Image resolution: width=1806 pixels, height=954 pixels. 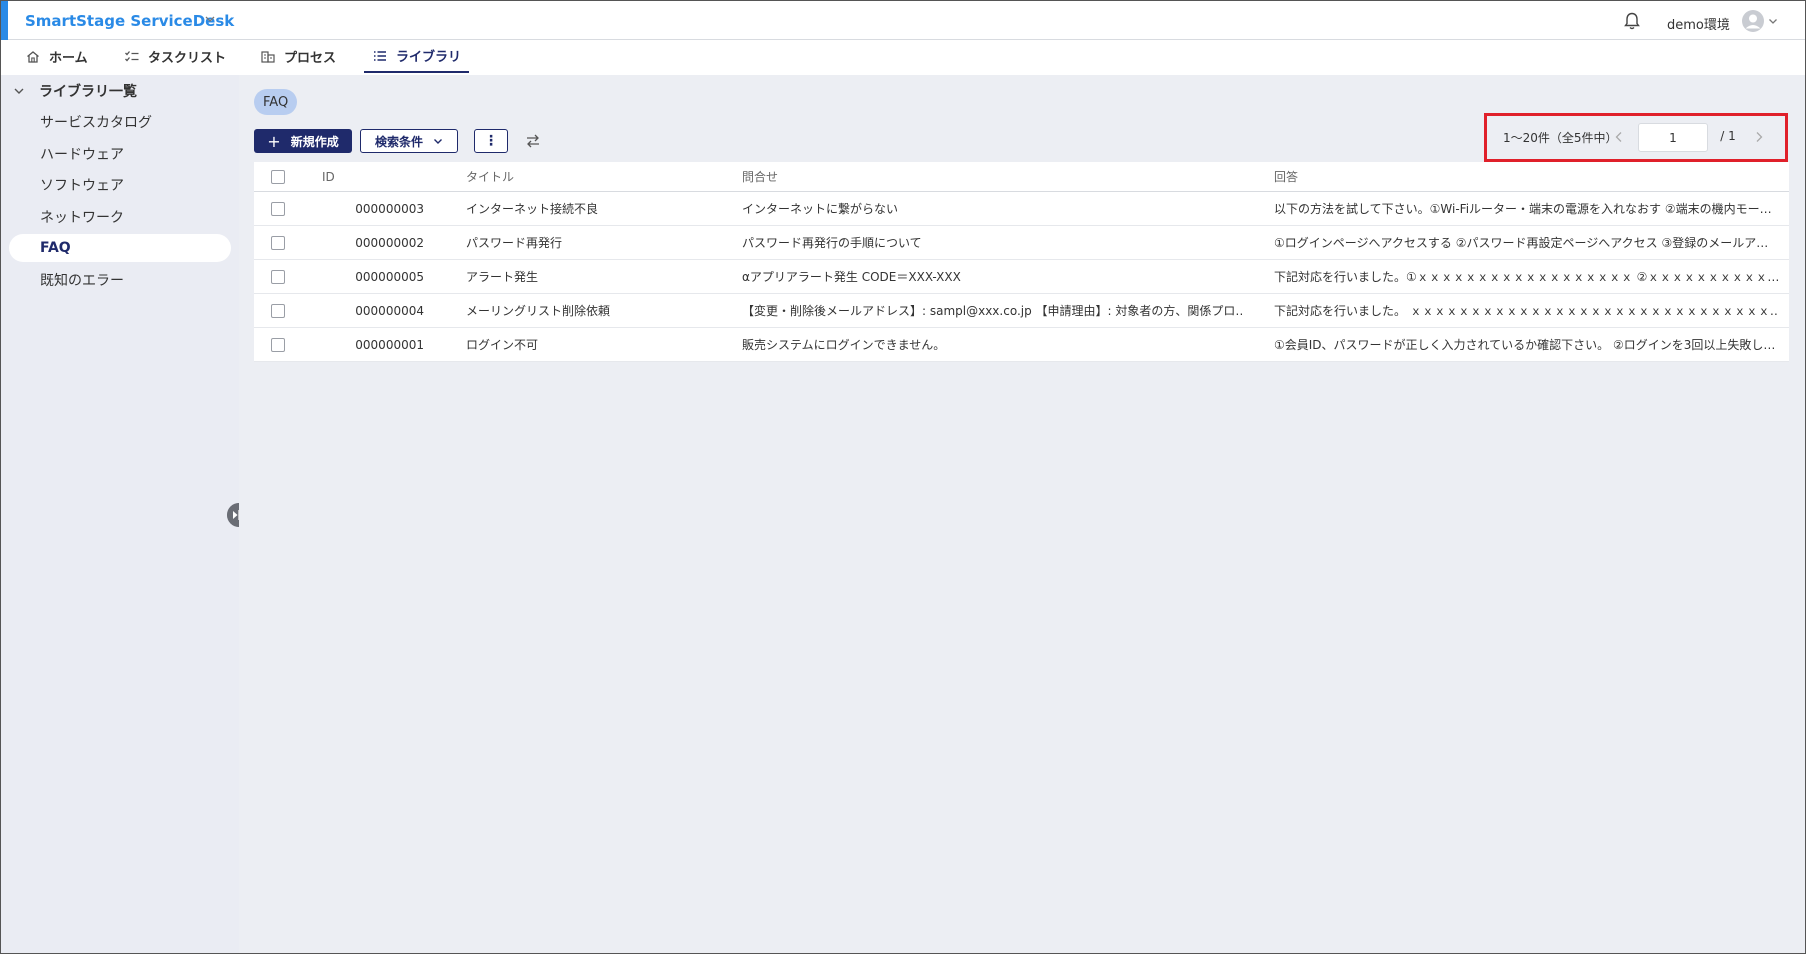 What do you see at coordinates (429, 57) in the screenshot?
I see `tab-library-label: ライブラリ` at bounding box center [429, 57].